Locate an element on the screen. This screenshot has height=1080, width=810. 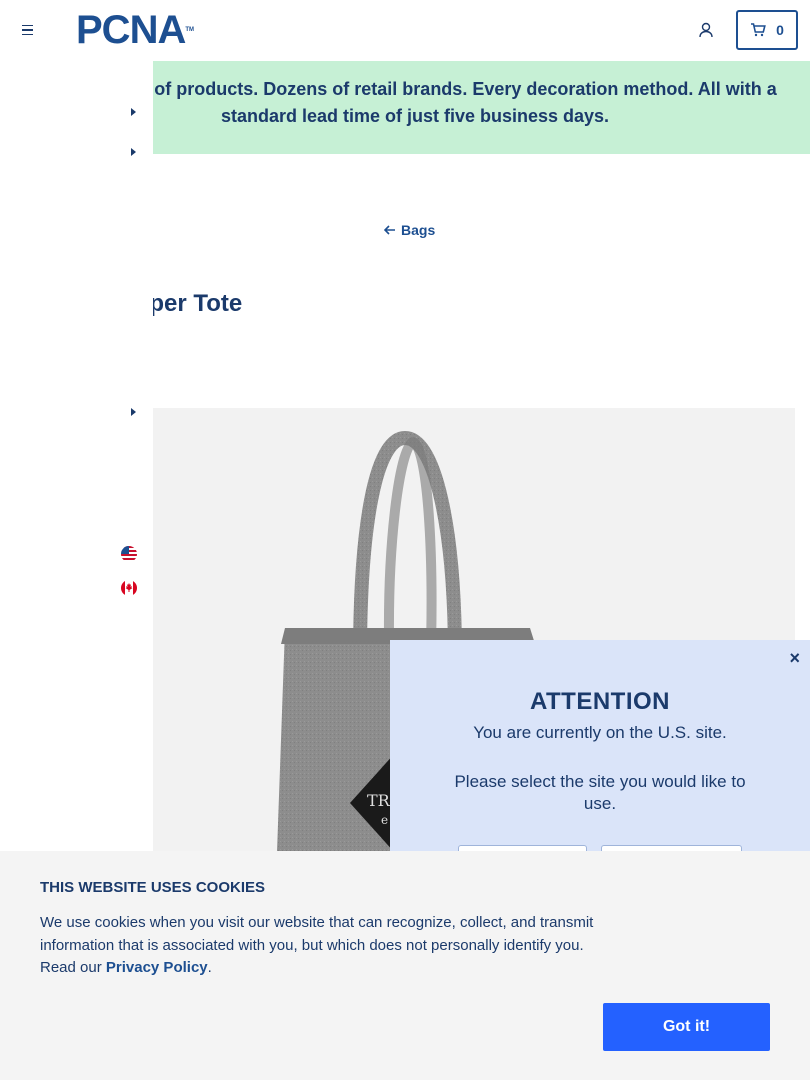
logo-trademark: TM is located at coordinates (190, 30).